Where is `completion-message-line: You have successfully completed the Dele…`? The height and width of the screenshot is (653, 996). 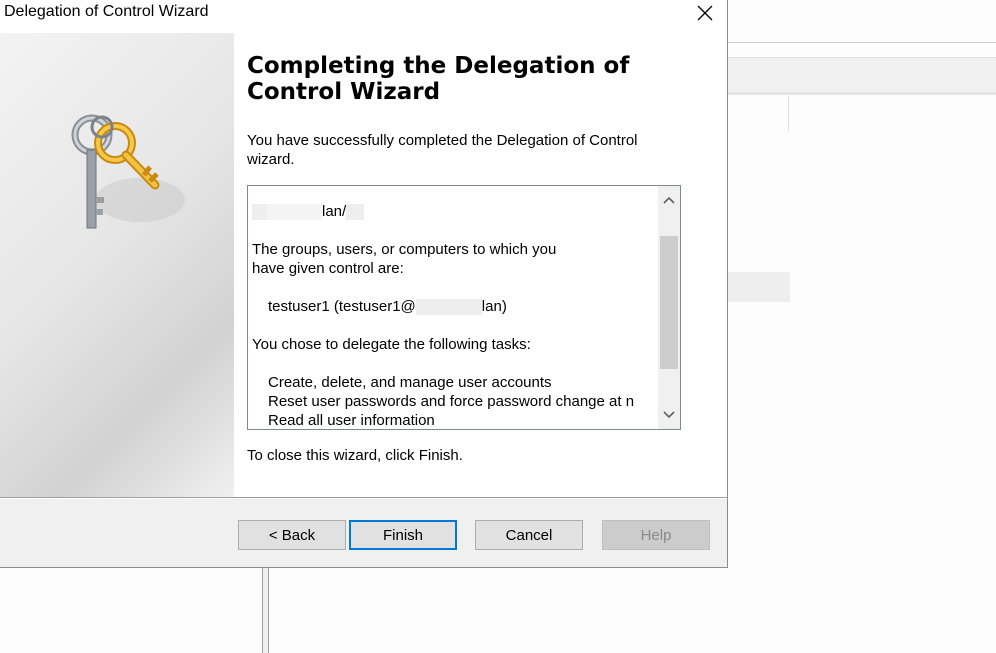
completion-message-line: You have successfully completed the Dele… is located at coordinates (442, 140).